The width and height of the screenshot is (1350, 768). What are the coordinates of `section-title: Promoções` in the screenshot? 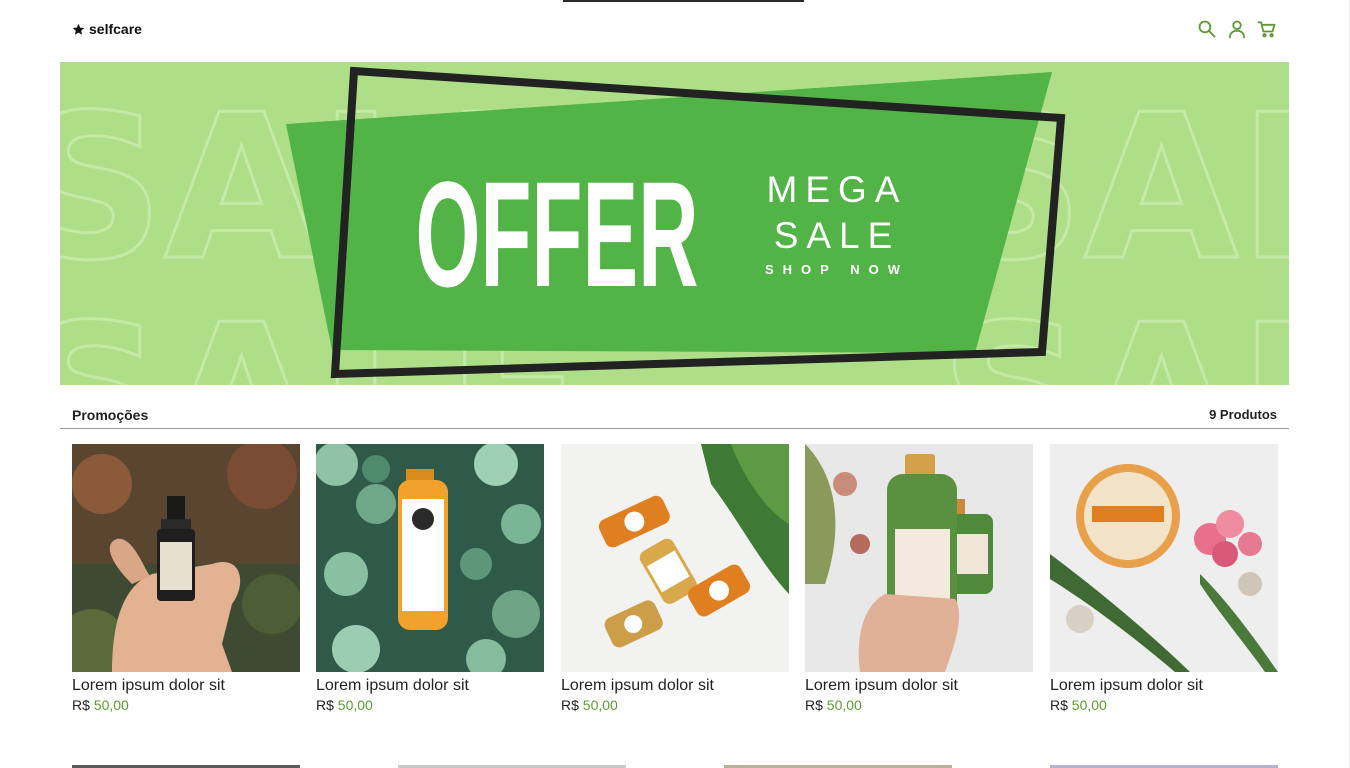 It's located at (110, 415).